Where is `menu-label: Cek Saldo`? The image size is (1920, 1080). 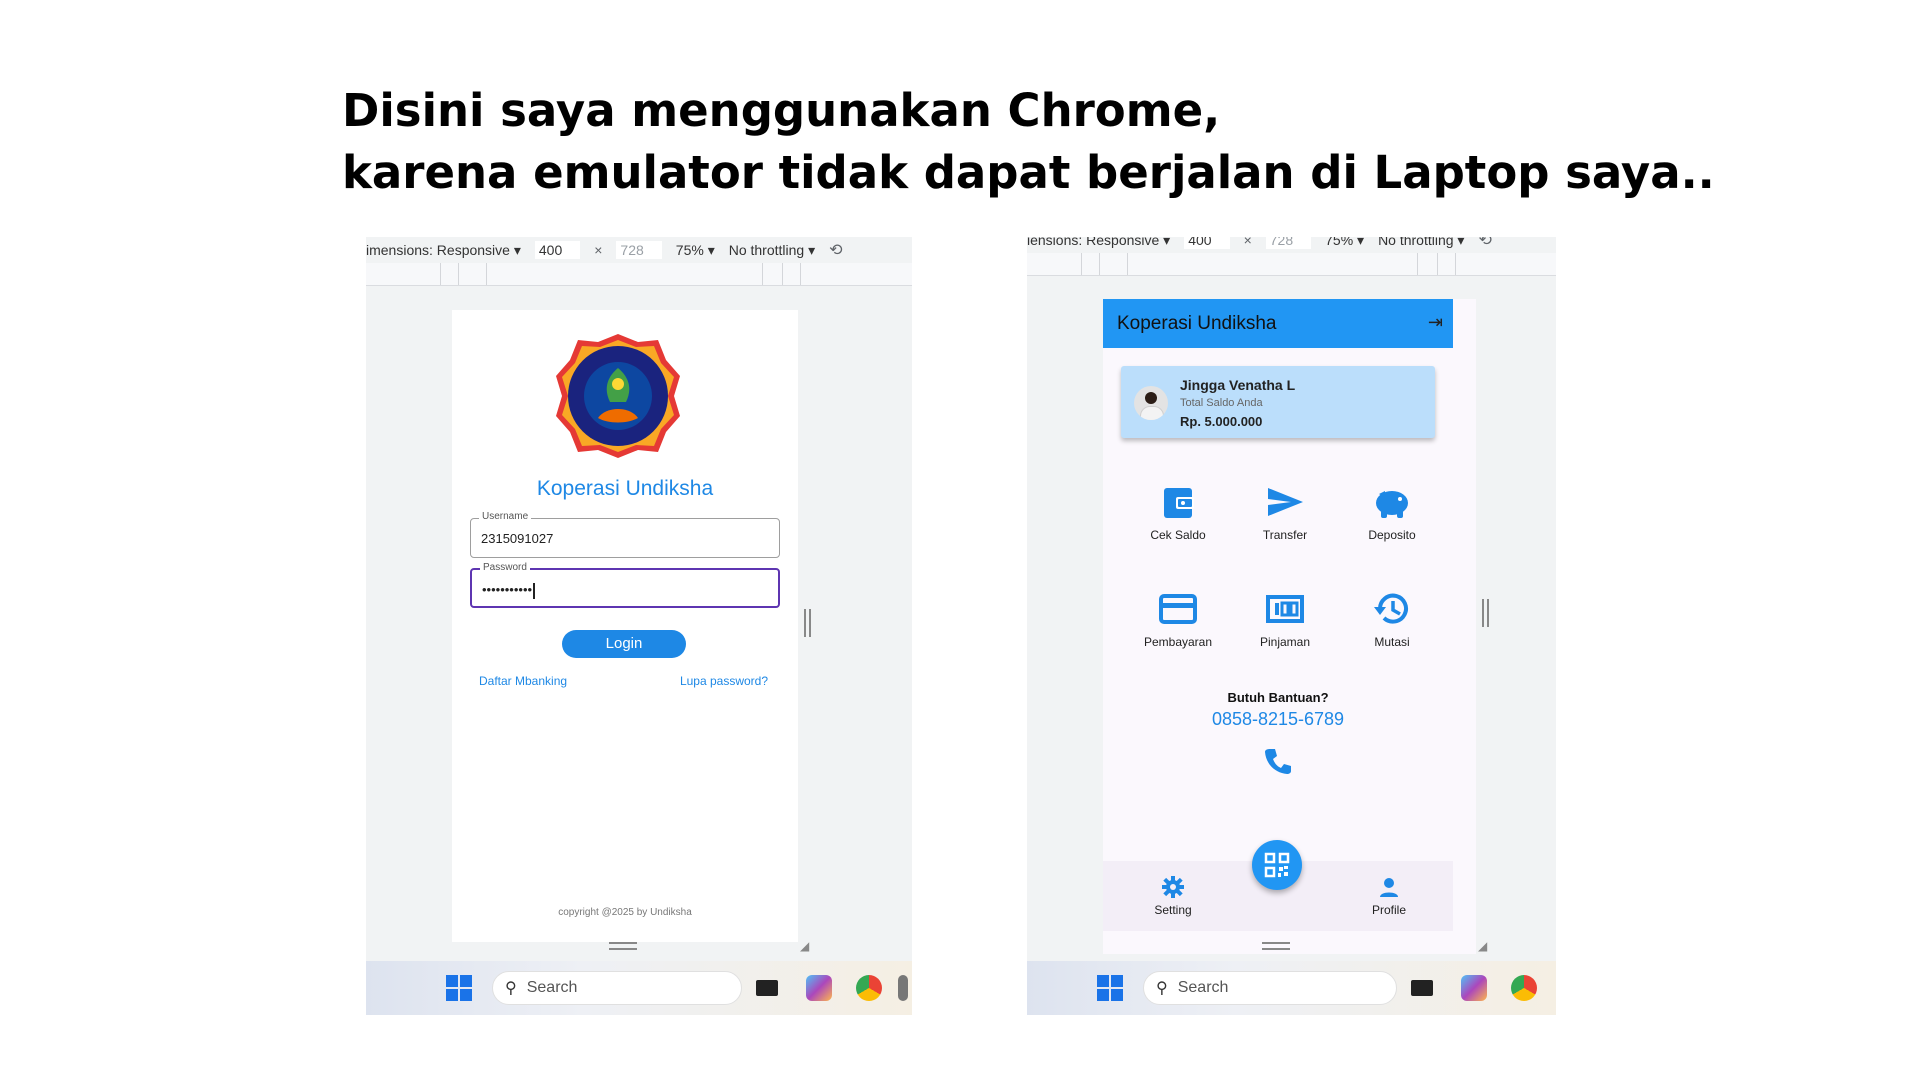 menu-label: Cek Saldo is located at coordinates (1178, 535).